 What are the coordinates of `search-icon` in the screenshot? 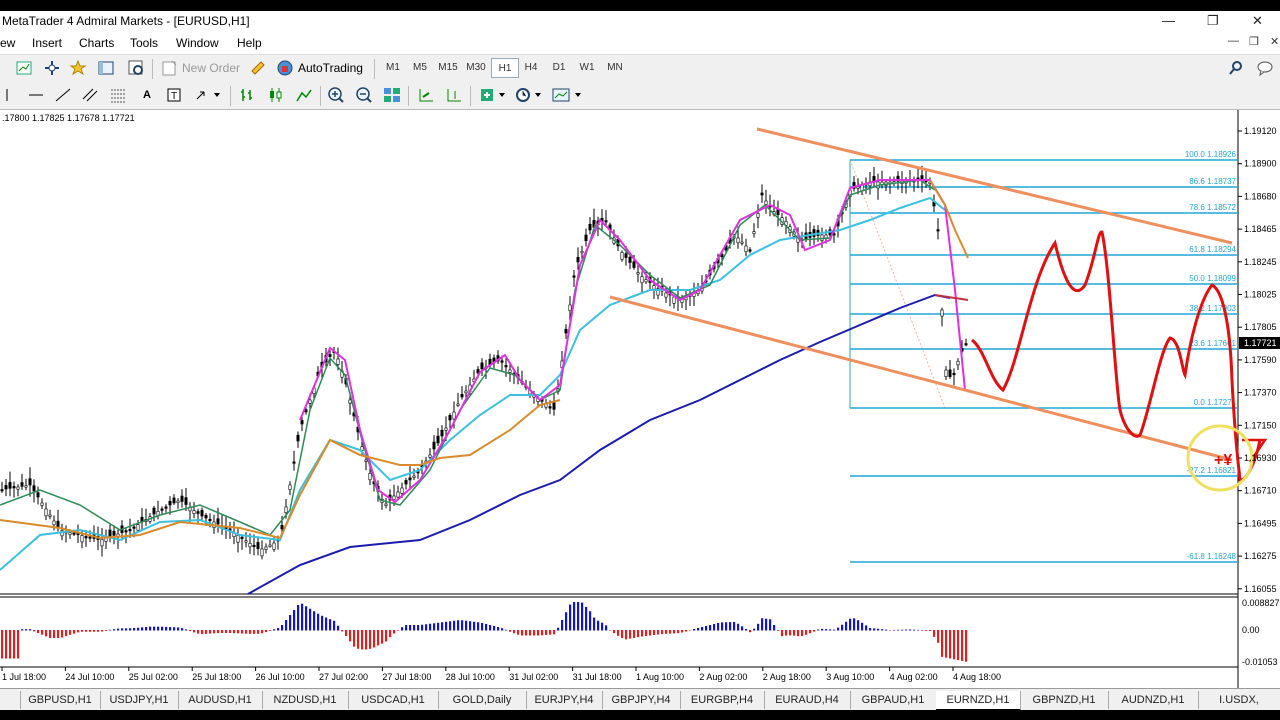 It's located at (1236, 68).